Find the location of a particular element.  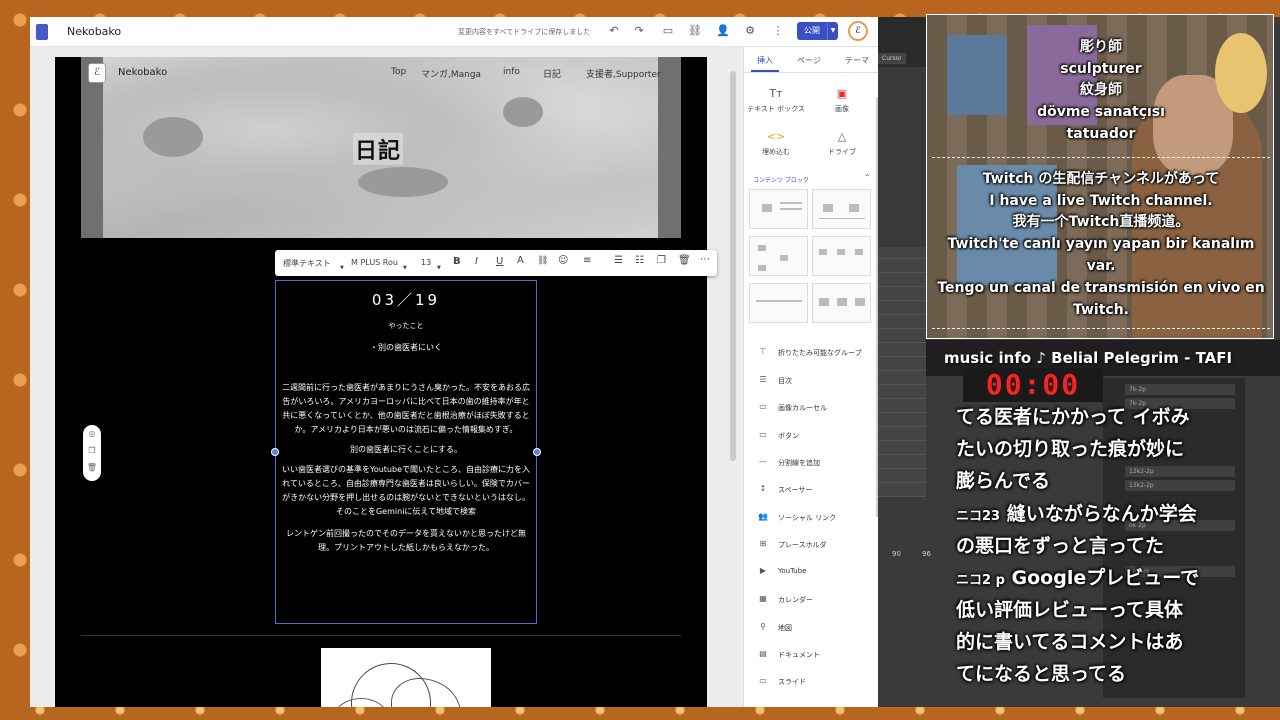

publish-options-button: ▼ is located at coordinates (832, 31).